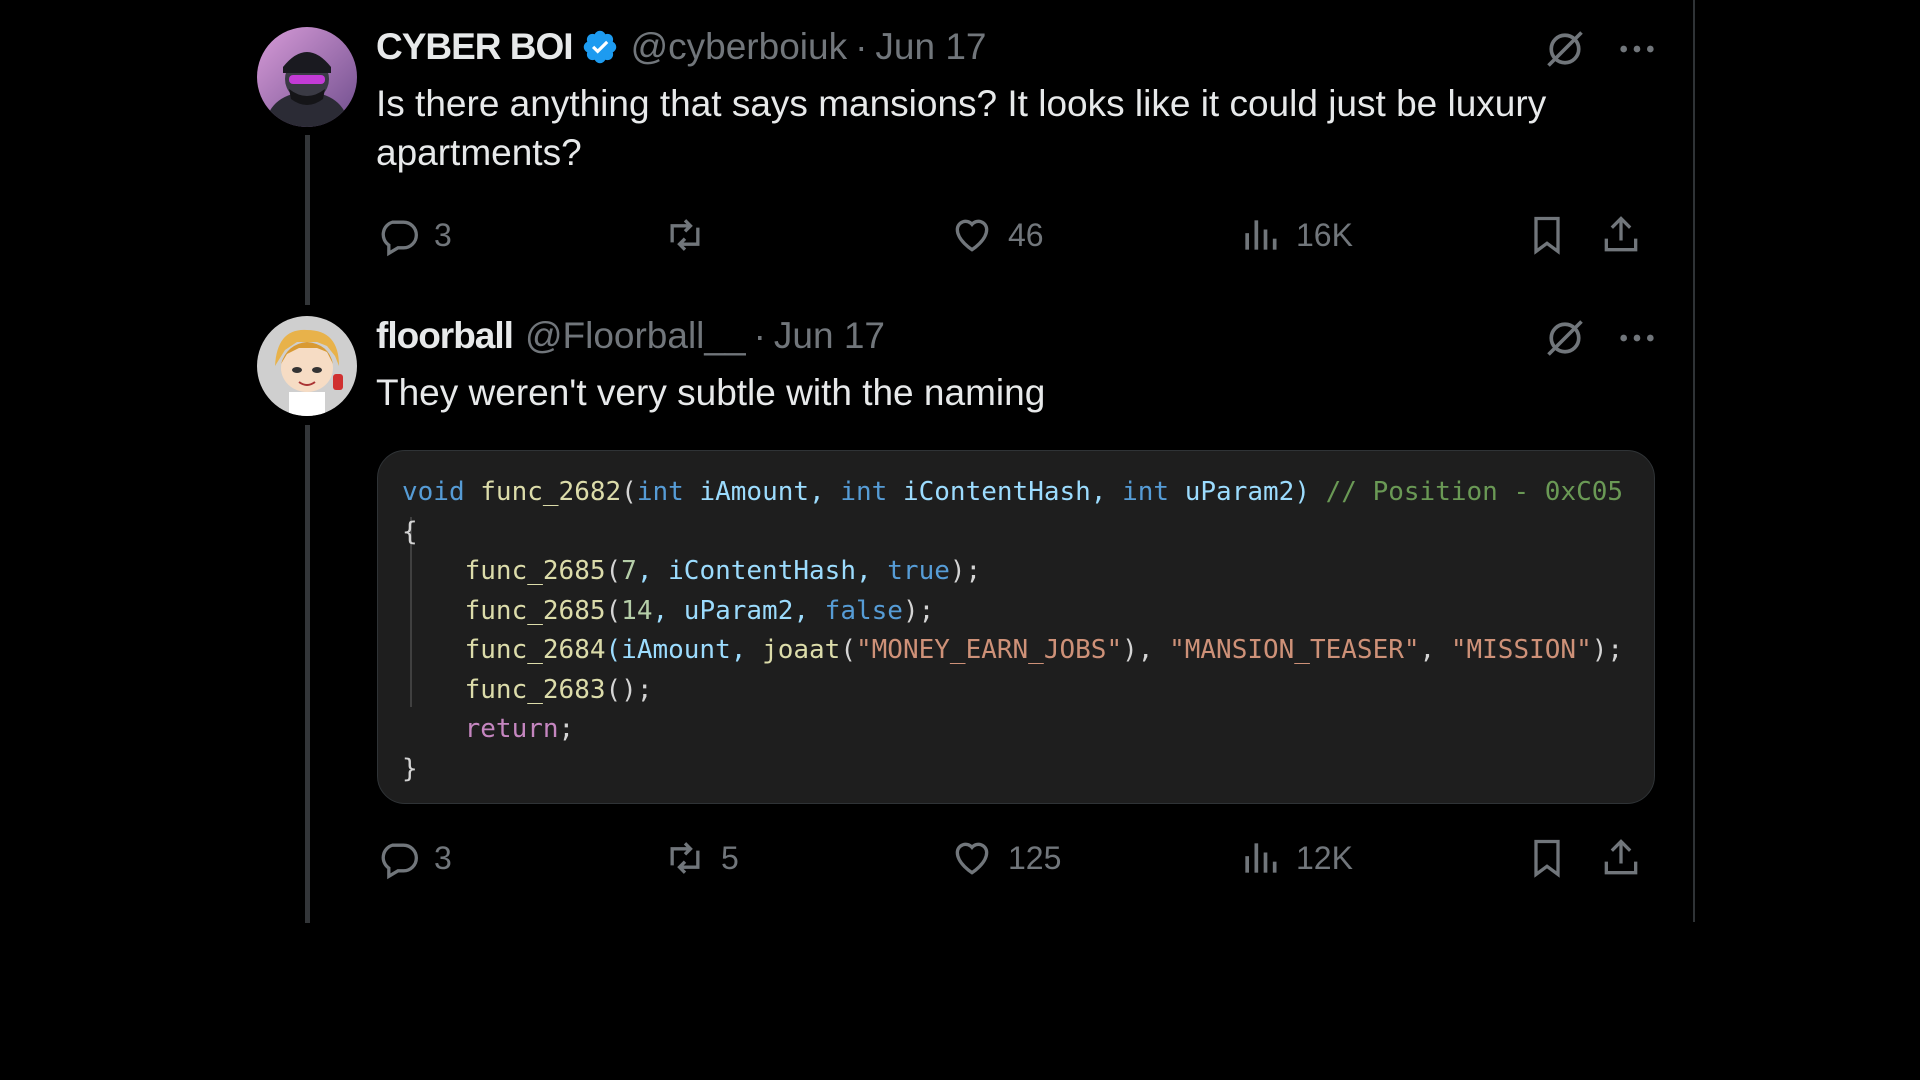  Describe the element at coordinates (635, 336) in the screenshot. I see `handle: @Floorball__` at that location.